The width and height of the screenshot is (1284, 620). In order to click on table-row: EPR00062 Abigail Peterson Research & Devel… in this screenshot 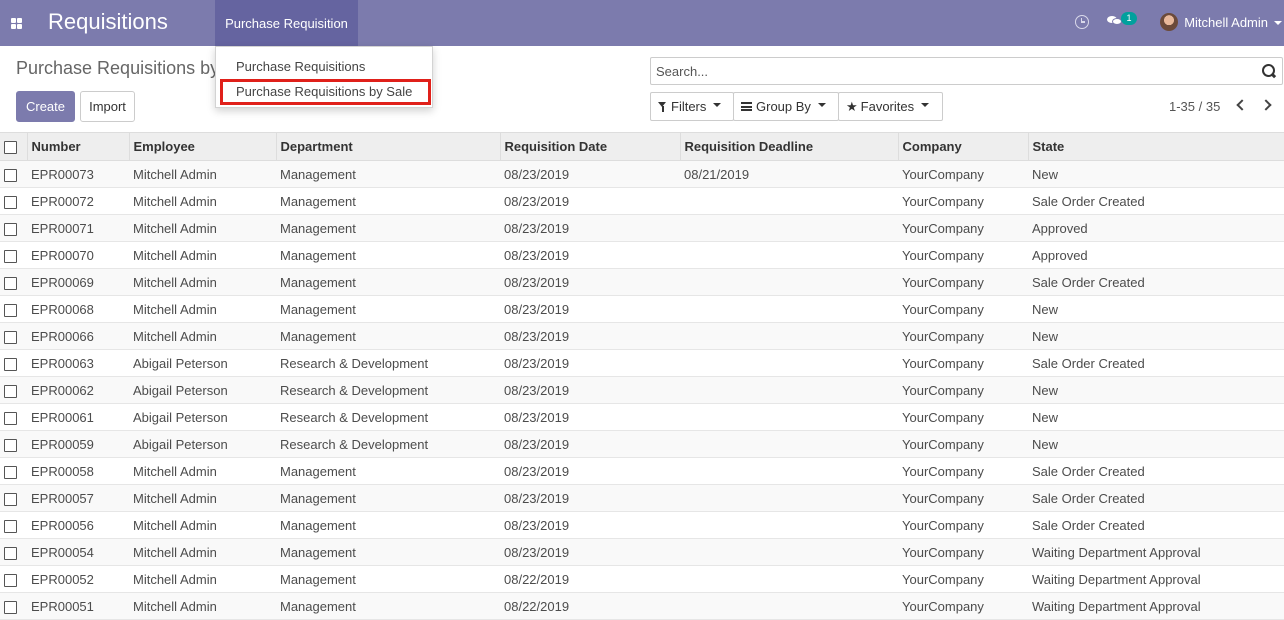, I will do `click(642, 390)`.